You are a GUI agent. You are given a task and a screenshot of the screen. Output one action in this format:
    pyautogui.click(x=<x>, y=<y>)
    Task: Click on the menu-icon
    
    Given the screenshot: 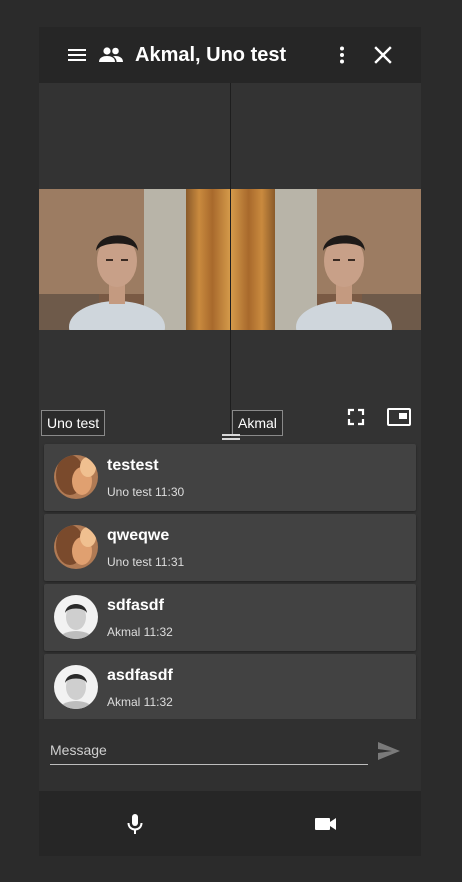 What is the action you would take?
    pyautogui.click(x=77, y=55)
    